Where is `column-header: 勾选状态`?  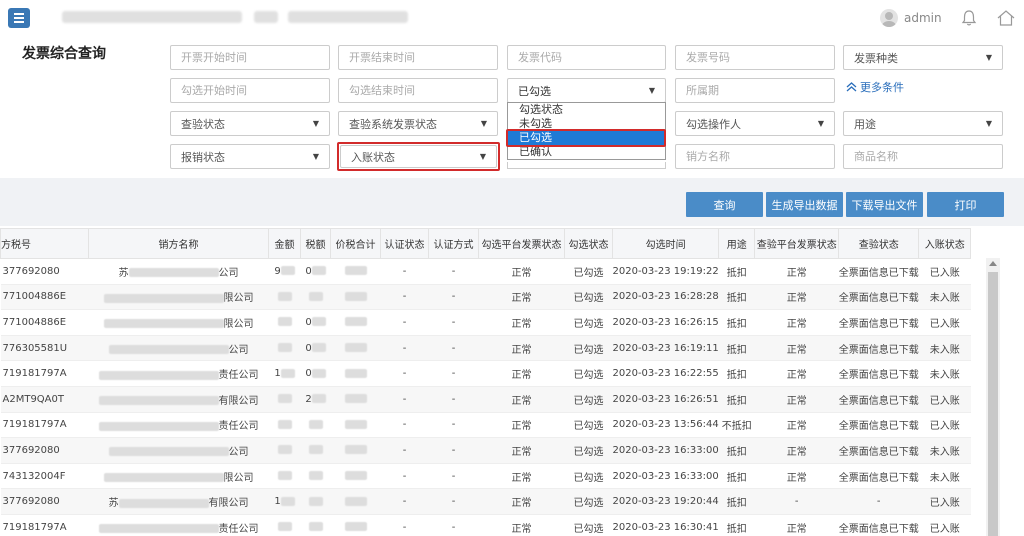 column-header: 勾选状态 is located at coordinates (588, 243).